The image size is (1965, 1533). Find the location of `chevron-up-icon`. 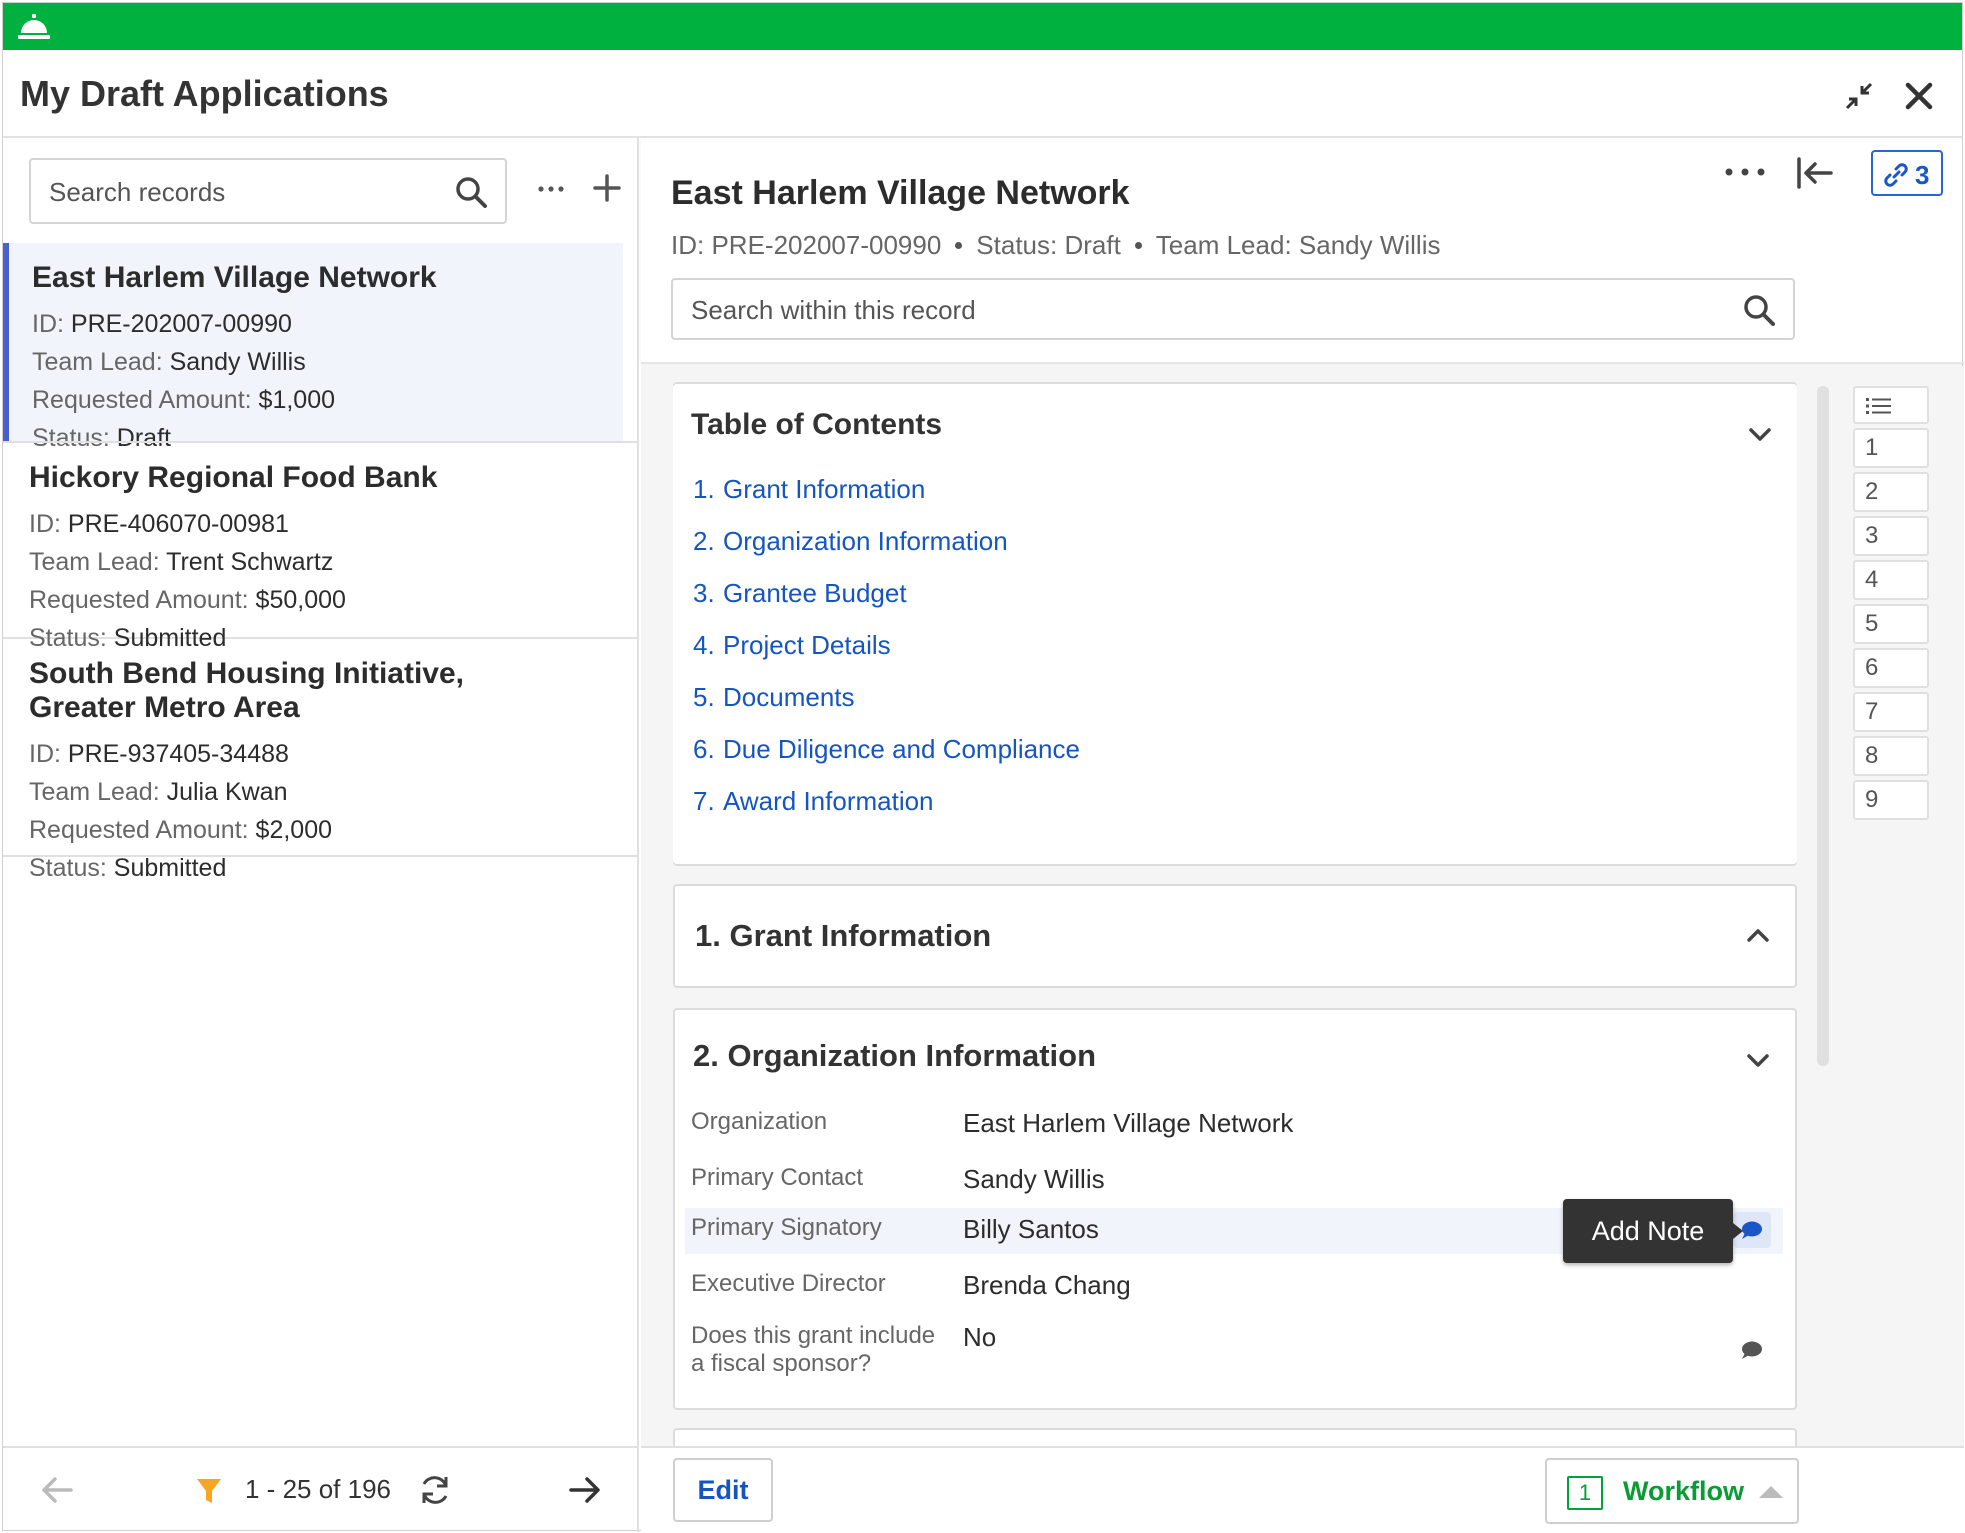

chevron-up-icon is located at coordinates (1758, 936).